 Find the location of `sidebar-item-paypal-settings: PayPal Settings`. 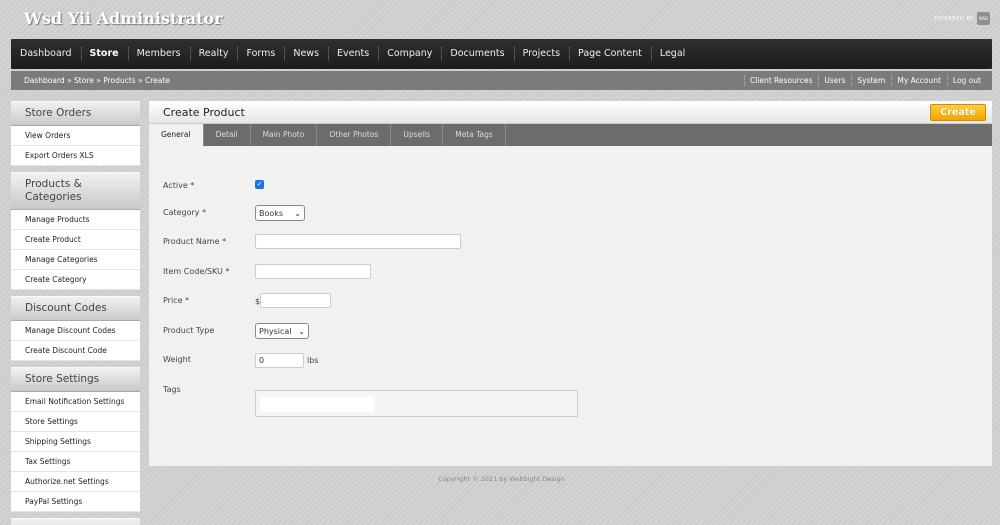

sidebar-item-paypal-settings: PayPal Settings is located at coordinates (75, 502).